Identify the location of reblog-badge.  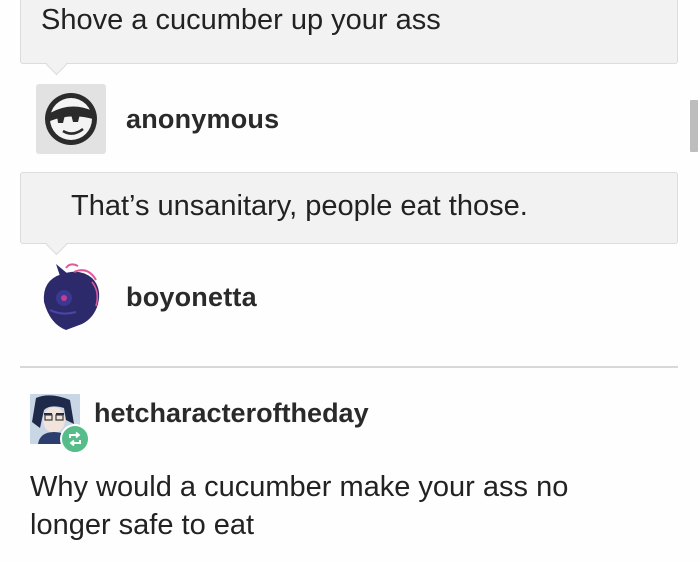
(75, 439).